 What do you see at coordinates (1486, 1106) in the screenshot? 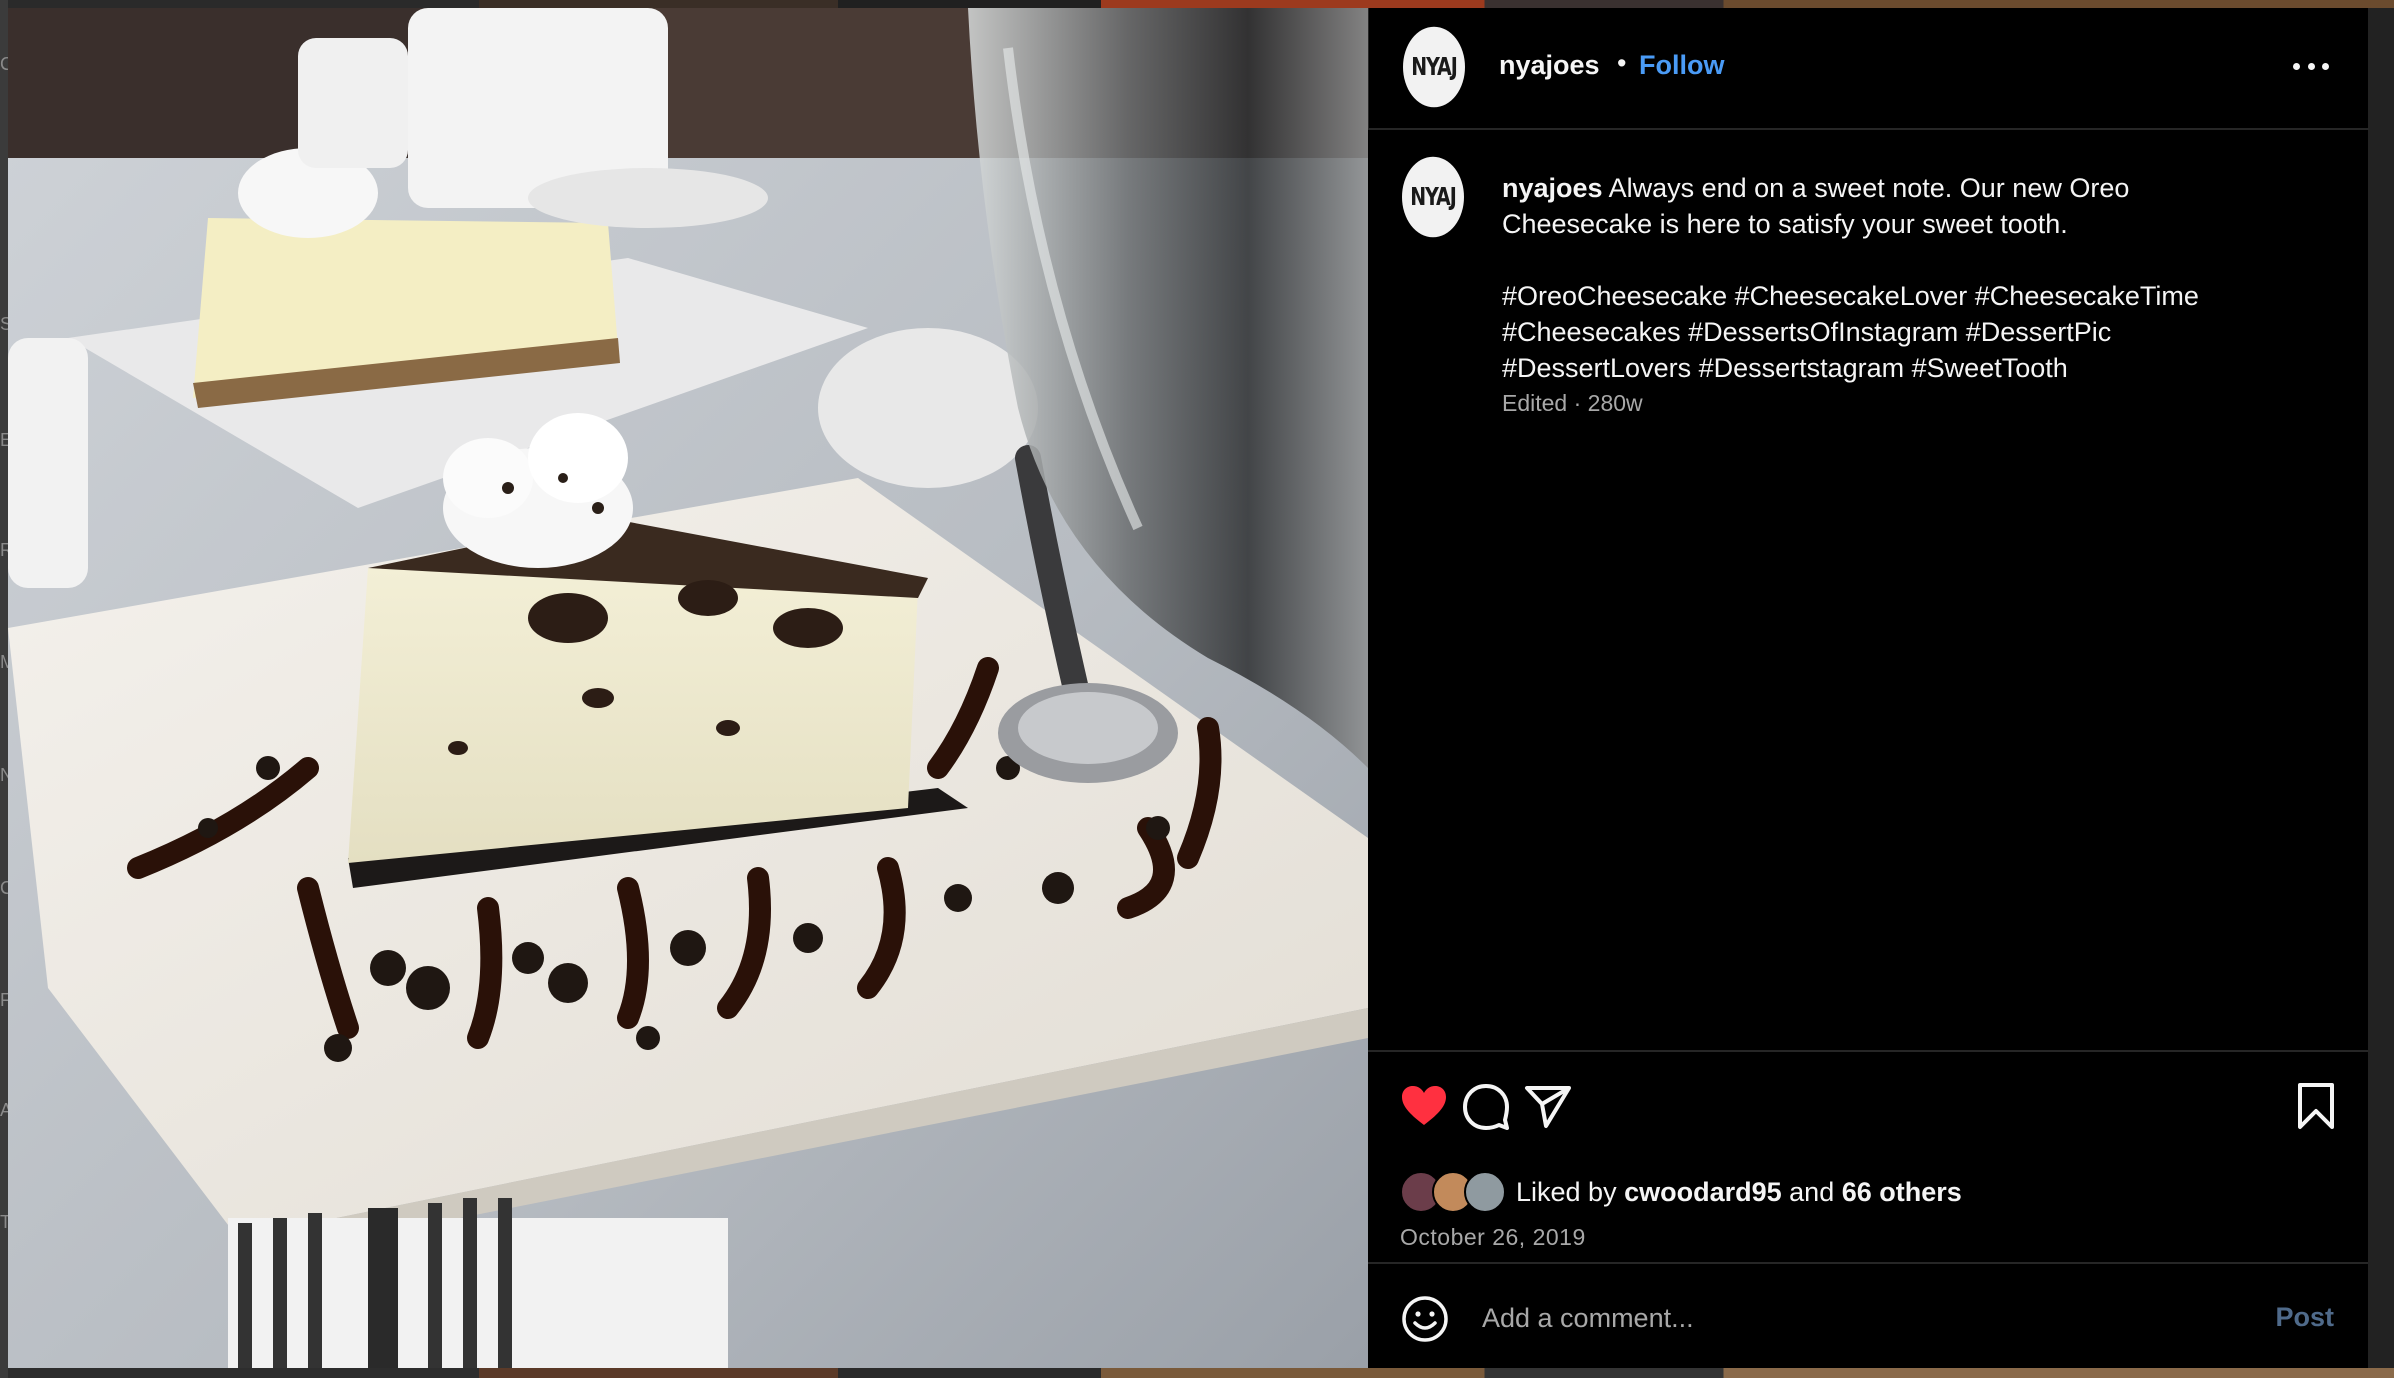
I see `comment-bubble-icon` at bounding box center [1486, 1106].